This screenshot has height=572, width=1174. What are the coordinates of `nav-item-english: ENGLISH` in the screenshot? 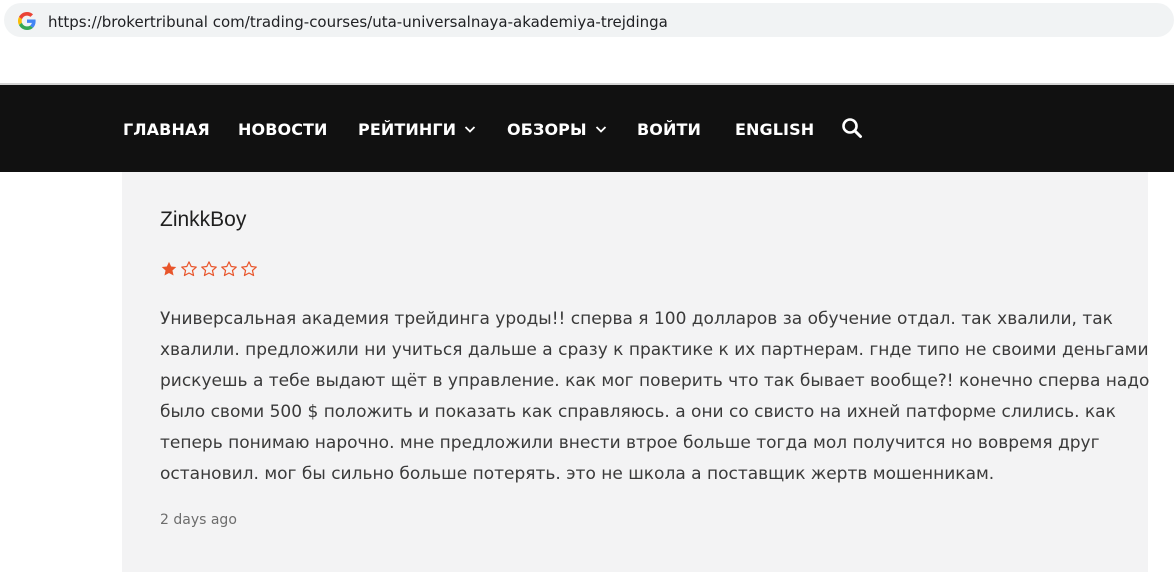 It's located at (774, 129).